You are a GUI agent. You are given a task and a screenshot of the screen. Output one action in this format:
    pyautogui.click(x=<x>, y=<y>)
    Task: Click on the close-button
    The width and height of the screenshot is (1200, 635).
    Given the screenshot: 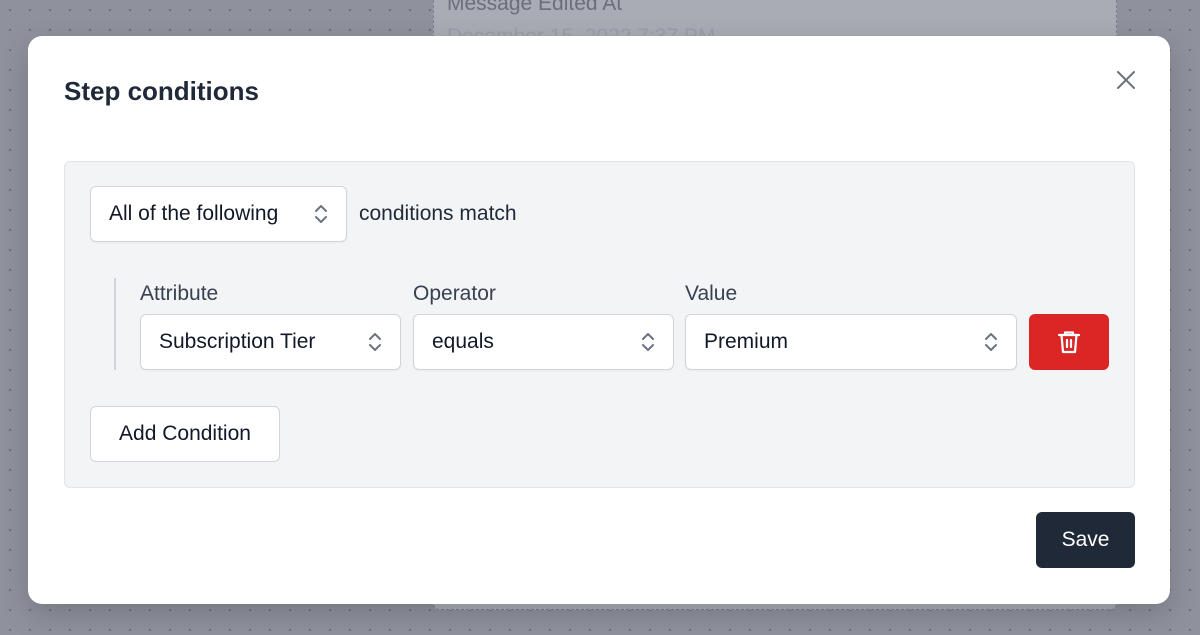 What is the action you would take?
    pyautogui.click(x=1126, y=80)
    